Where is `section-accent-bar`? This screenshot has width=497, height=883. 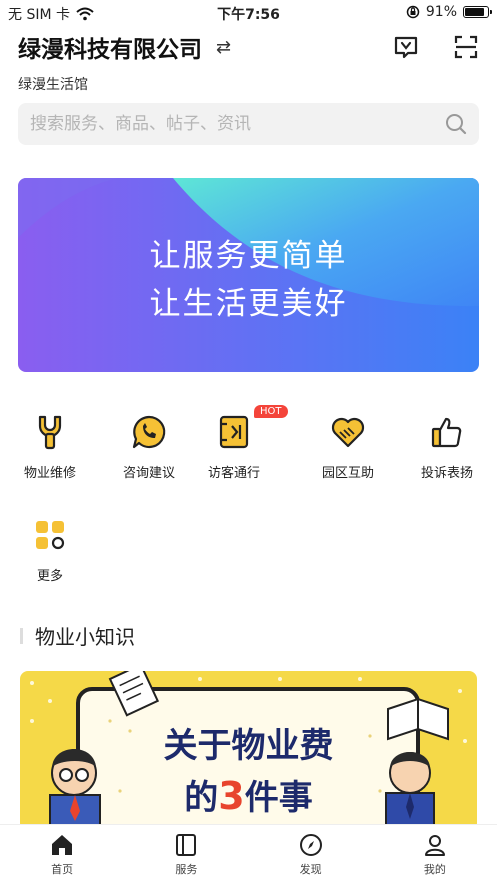 section-accent-bar is located at coordinates (21, 635).